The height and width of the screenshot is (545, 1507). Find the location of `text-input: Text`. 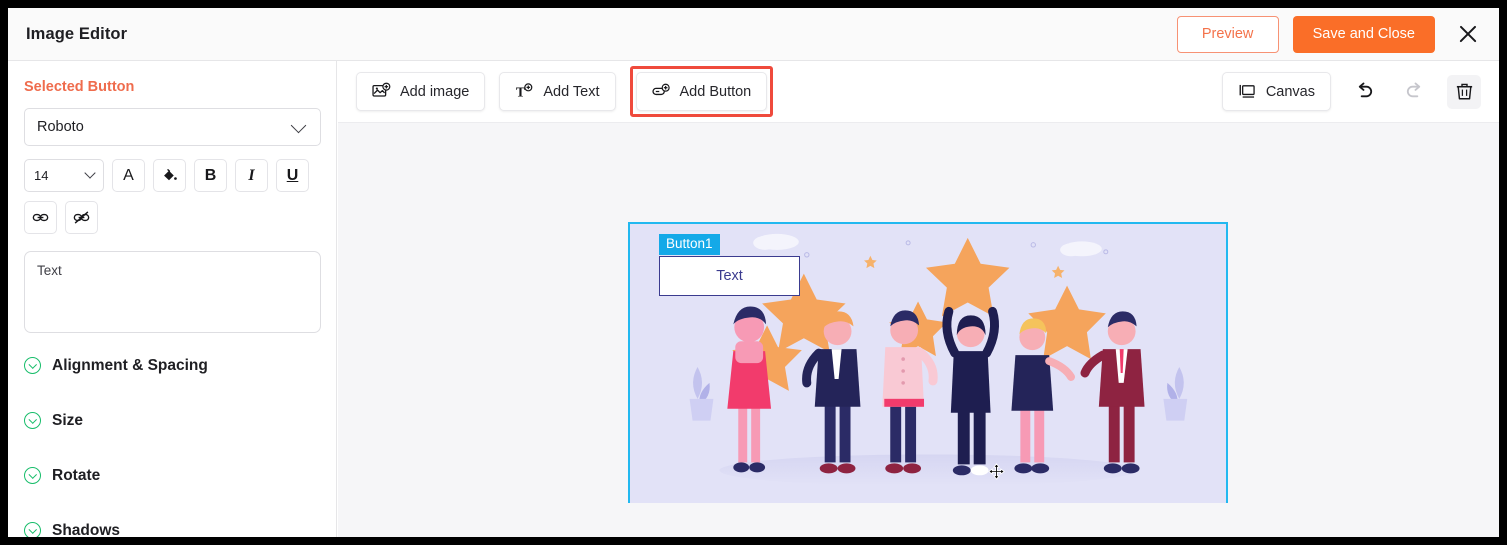

text-input: Text is located at coordinates (172, 292).